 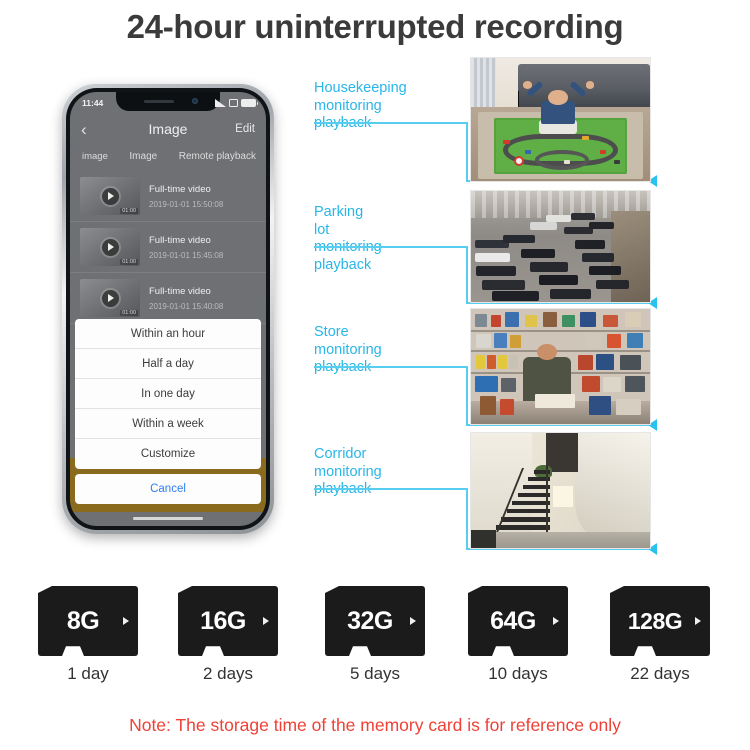 I want to click on nav-title: Image, so click(x=168, y=129).